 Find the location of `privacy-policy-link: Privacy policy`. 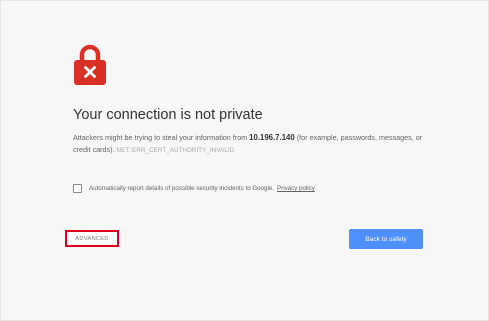

privacy-policy-link: Privacy policy is located at coordinates (296, 188).